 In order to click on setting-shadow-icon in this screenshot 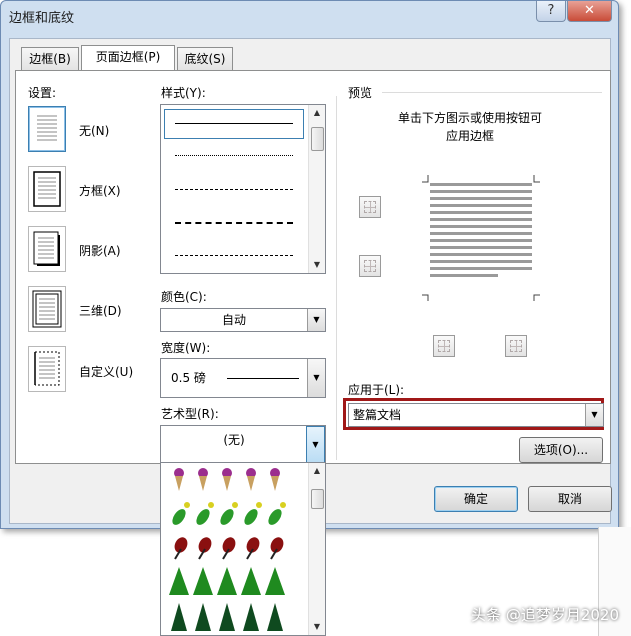, I will do `click(47, 249)`.